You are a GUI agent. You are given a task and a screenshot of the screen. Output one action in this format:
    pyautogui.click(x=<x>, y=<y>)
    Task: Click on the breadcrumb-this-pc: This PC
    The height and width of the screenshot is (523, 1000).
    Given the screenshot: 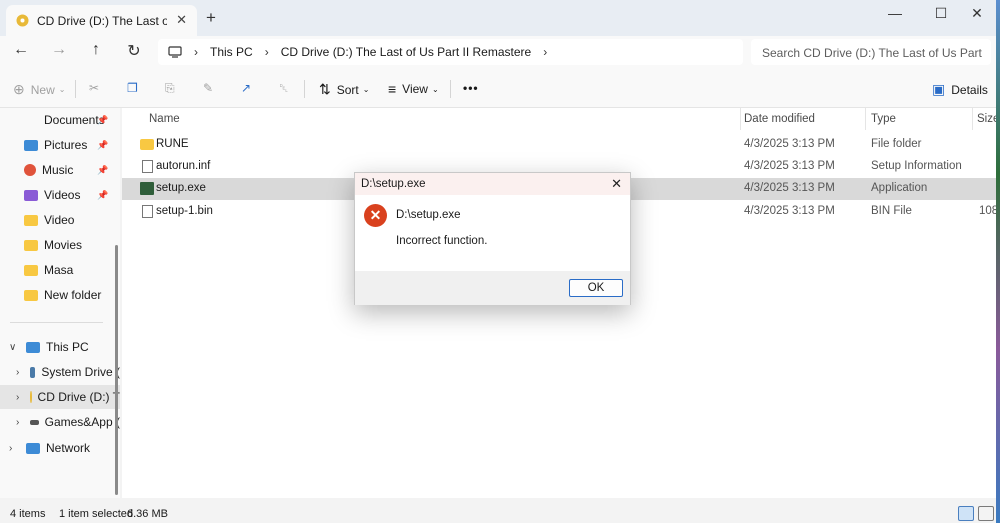 What is the action you would take?
    pyautogui.click(x=231, y=52)
    